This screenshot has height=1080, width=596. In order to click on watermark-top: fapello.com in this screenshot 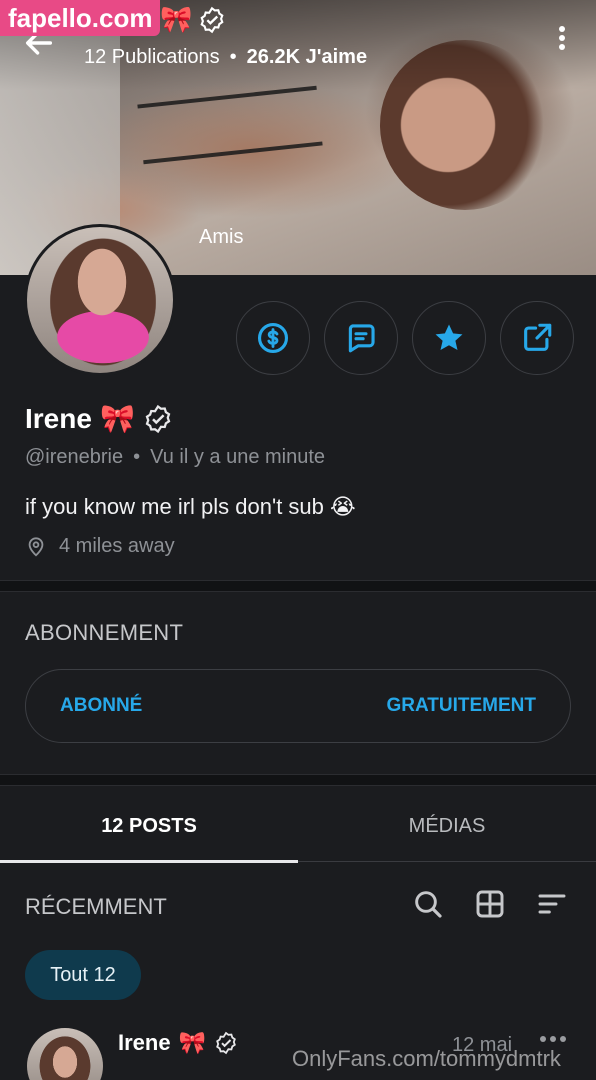, I will do `click(80, 18)`.